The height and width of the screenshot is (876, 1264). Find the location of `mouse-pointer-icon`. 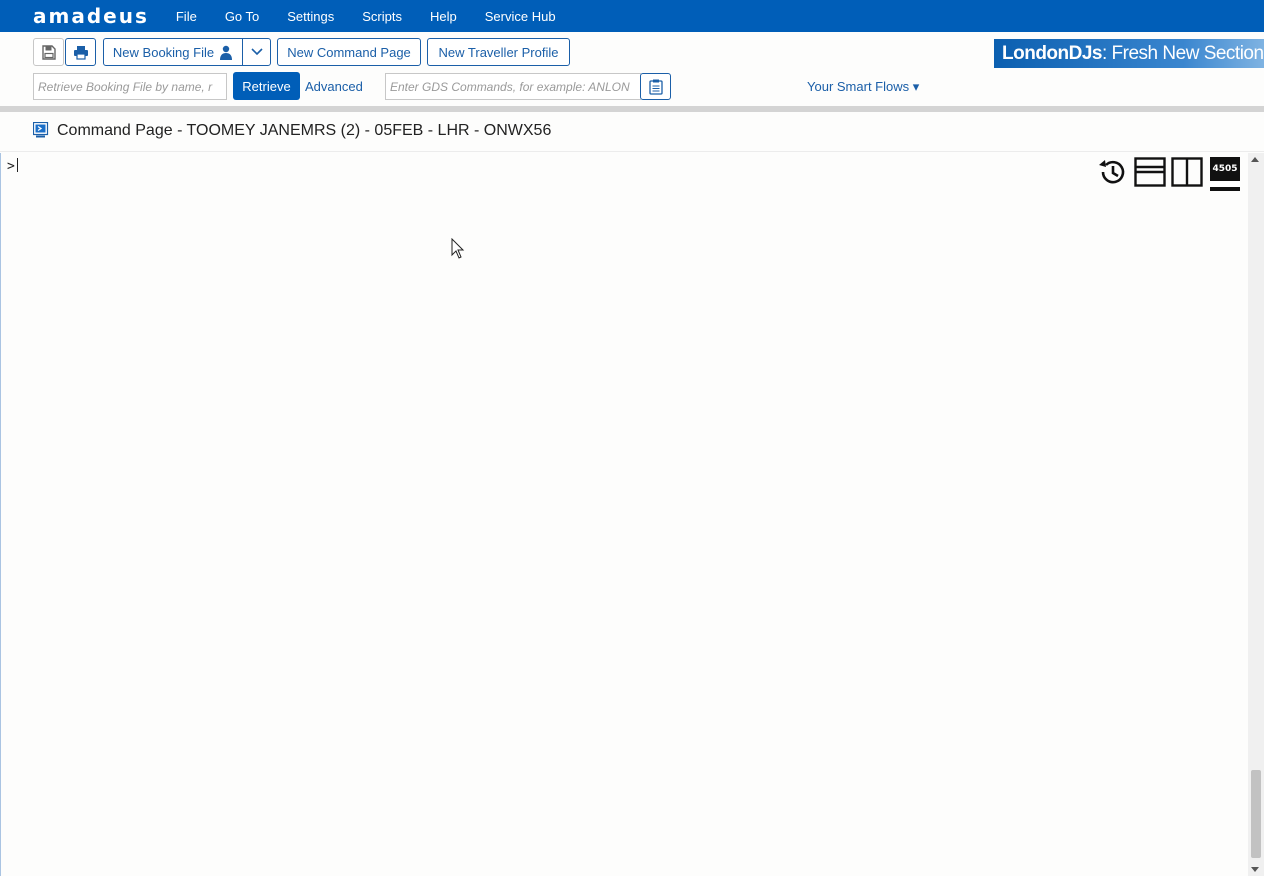

mouse-pointer-icon is located at coordinates (458, 248).